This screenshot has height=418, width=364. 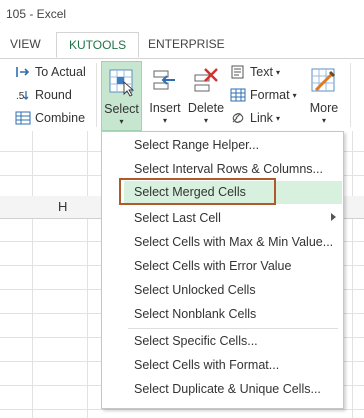 What do you see at coordinates (20, 96) in the screenshot?
I see `svg-text: .5` at bounding box center [20, 96].